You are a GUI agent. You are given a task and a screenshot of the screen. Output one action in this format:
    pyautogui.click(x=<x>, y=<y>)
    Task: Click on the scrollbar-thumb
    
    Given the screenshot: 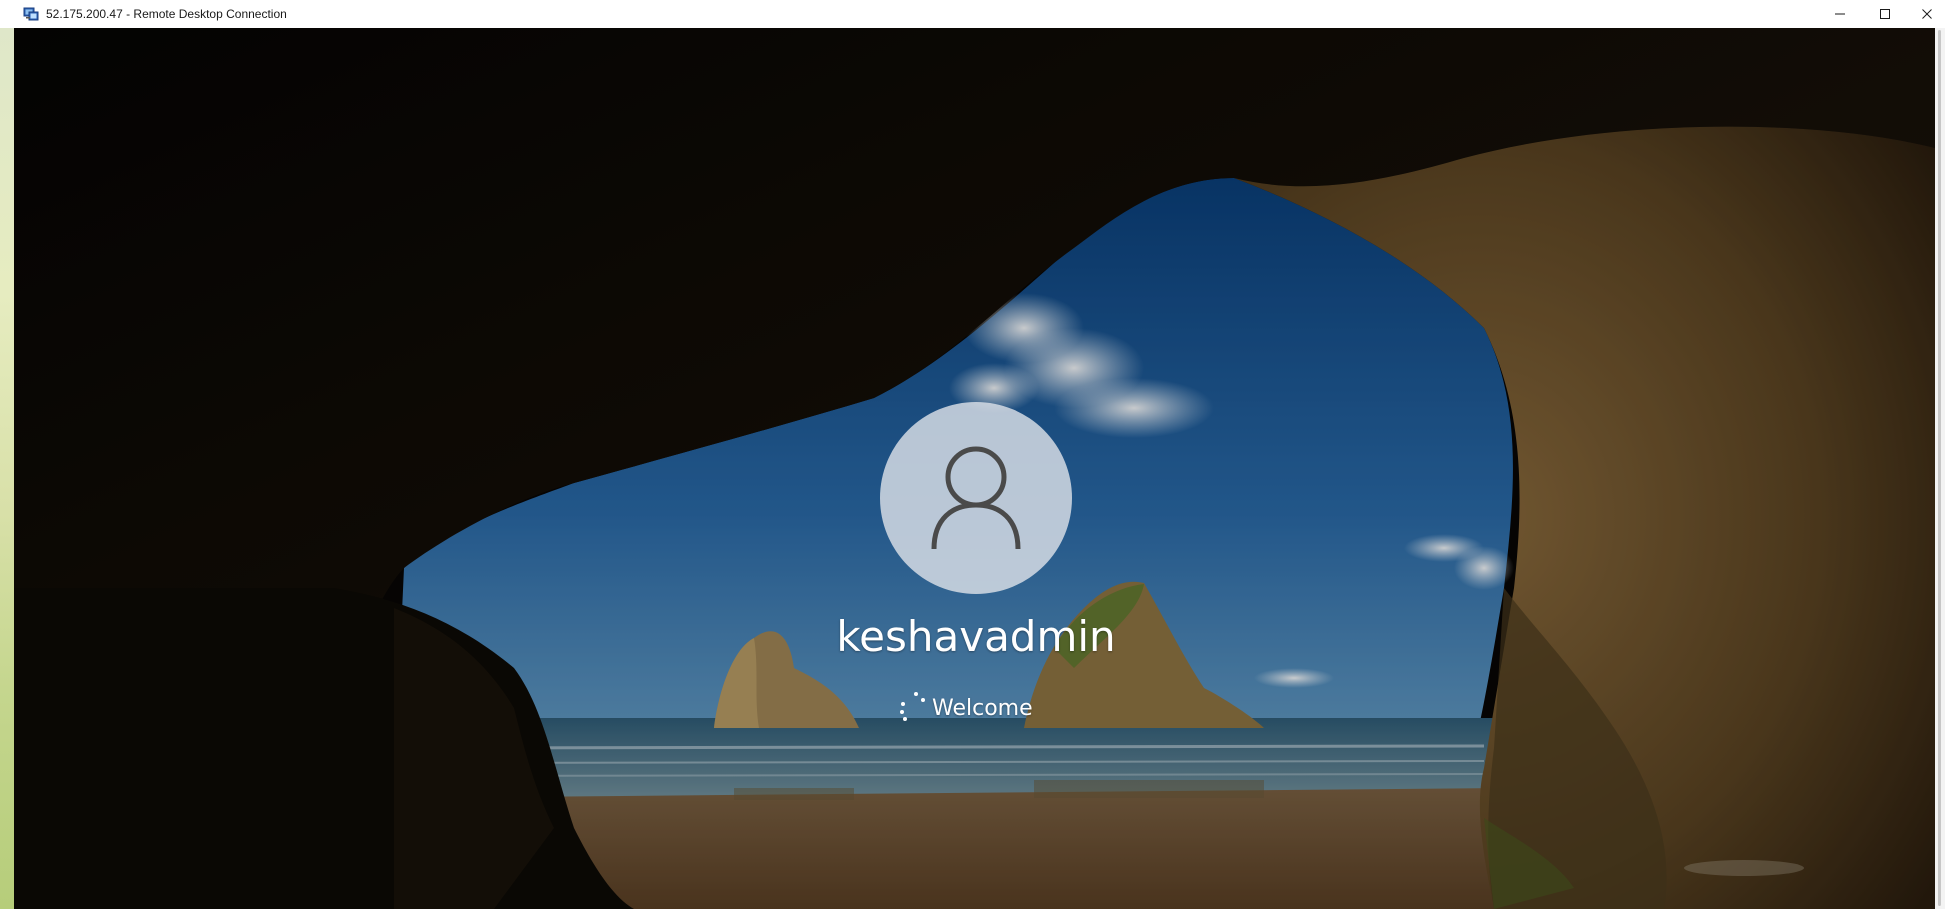 What is the action you would take?
    pyautogui.click(x=1939, y=468)
    